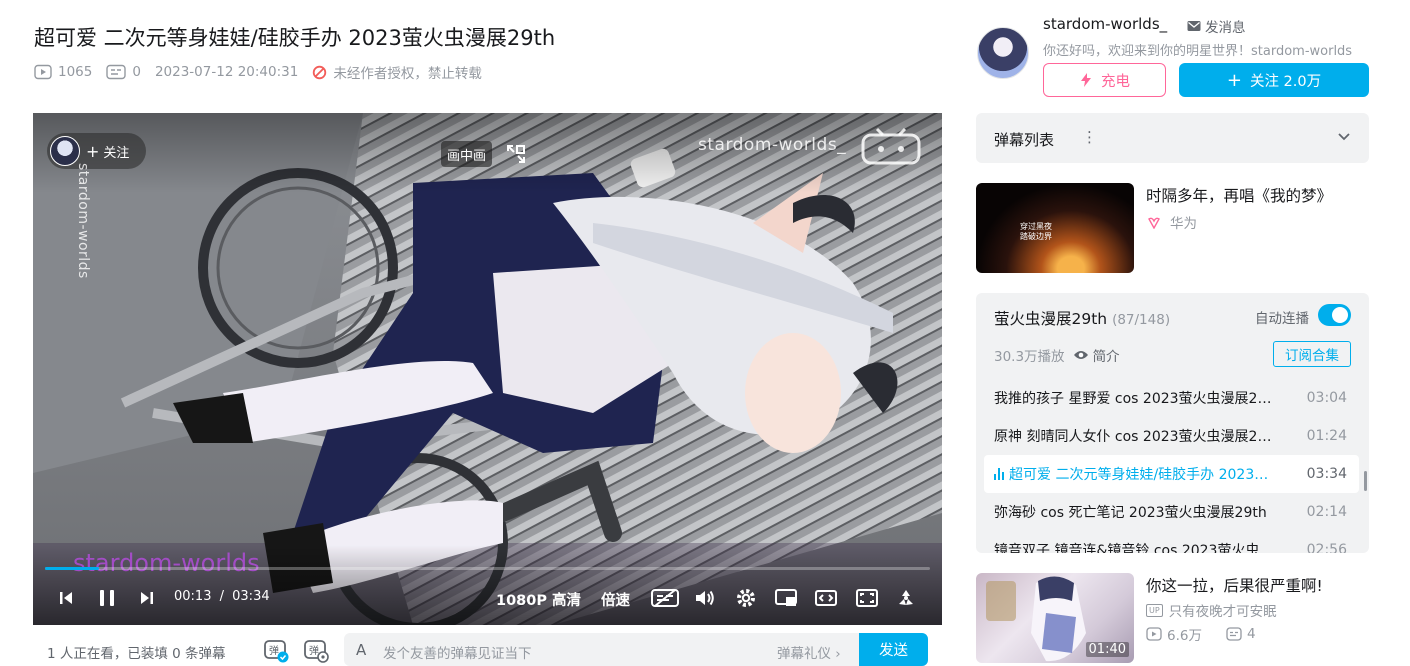 The height and width of the screenshot is (666, 1410). Describe the element at coordinates (83, 221) in the screenshot. I see `side-watermark: stardom-worlds` at that location.